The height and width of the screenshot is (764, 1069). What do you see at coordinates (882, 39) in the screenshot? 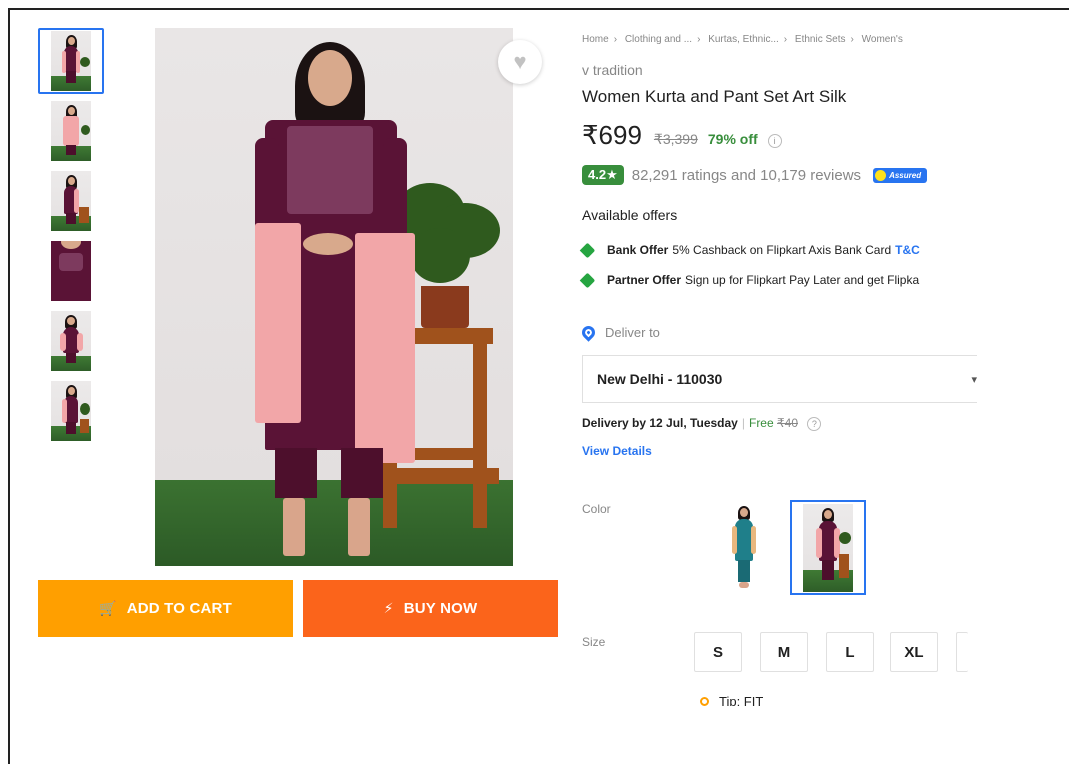
I see `breadcrumb-womens: Women's` at bounding box center [882, 39].